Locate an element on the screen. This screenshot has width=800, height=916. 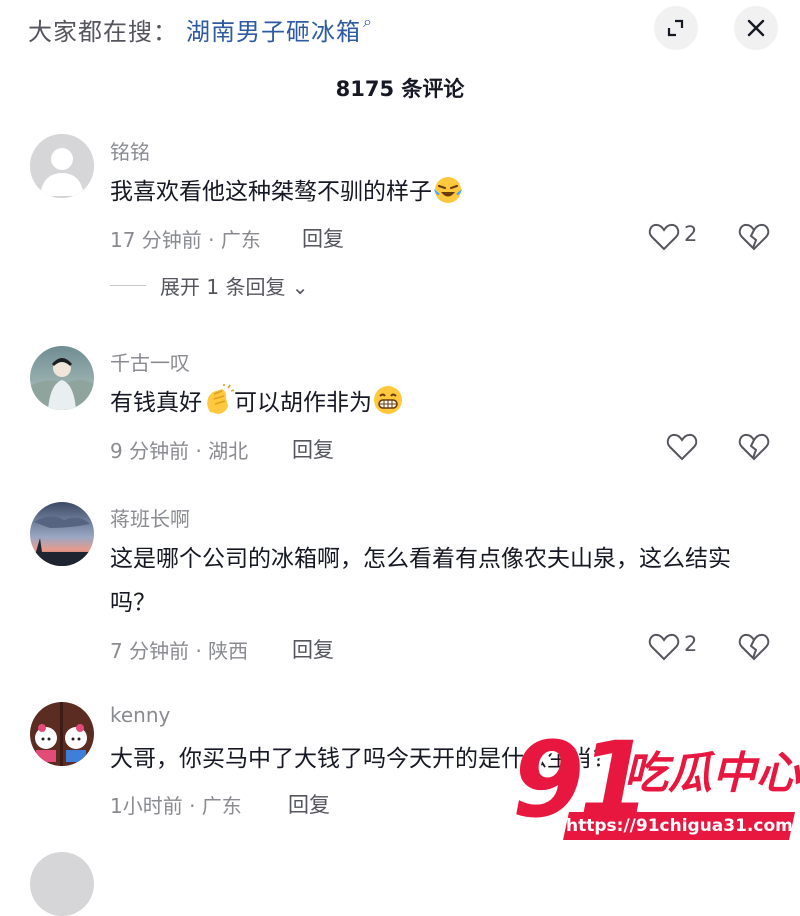
clapping-hands-emoji-icon is located at coordinates (220, 399).